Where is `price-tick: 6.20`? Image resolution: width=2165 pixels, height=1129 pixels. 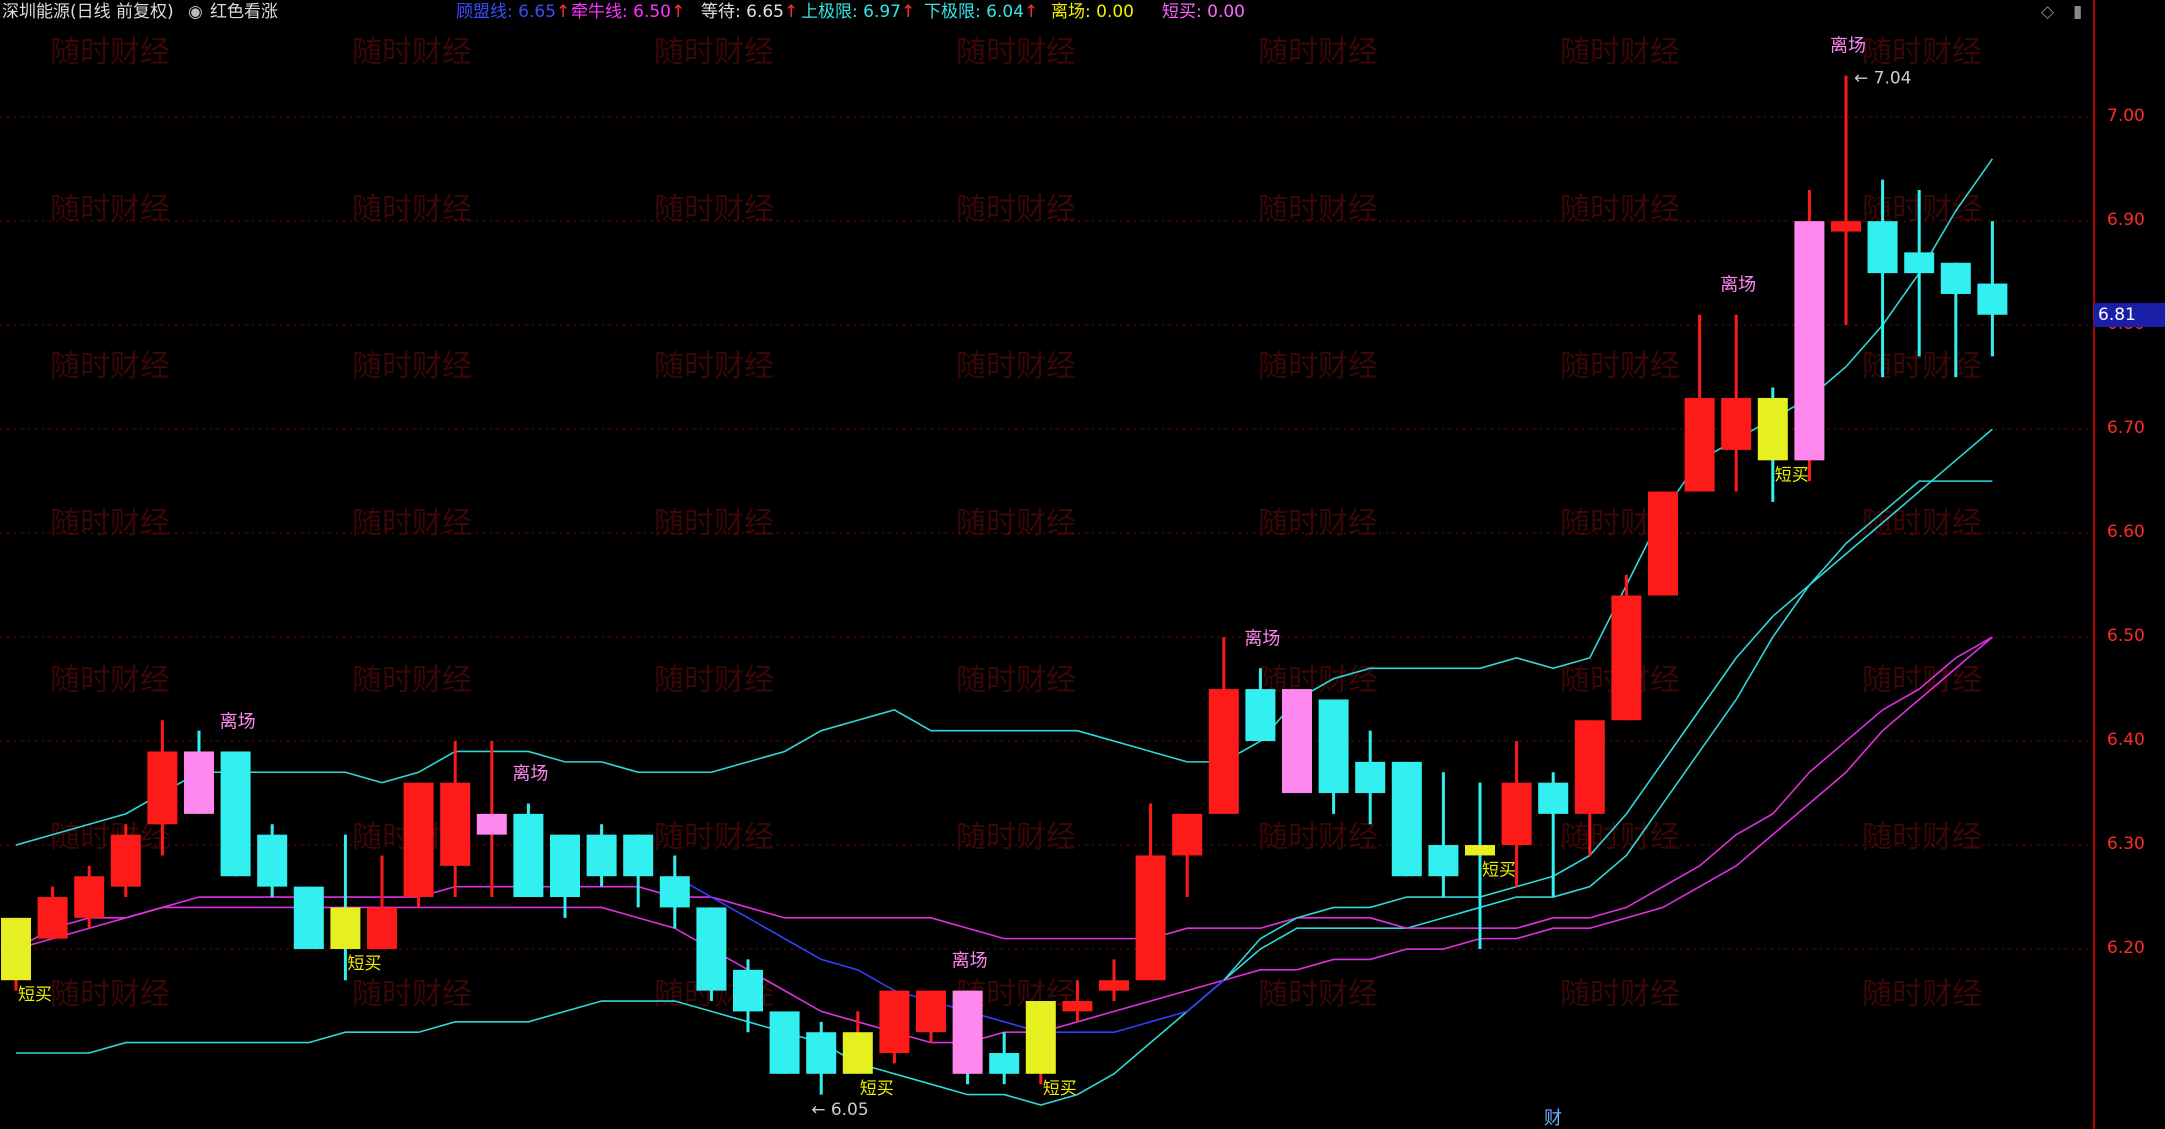
price-tick: 6.20 is located at coordinates (2126, 948).